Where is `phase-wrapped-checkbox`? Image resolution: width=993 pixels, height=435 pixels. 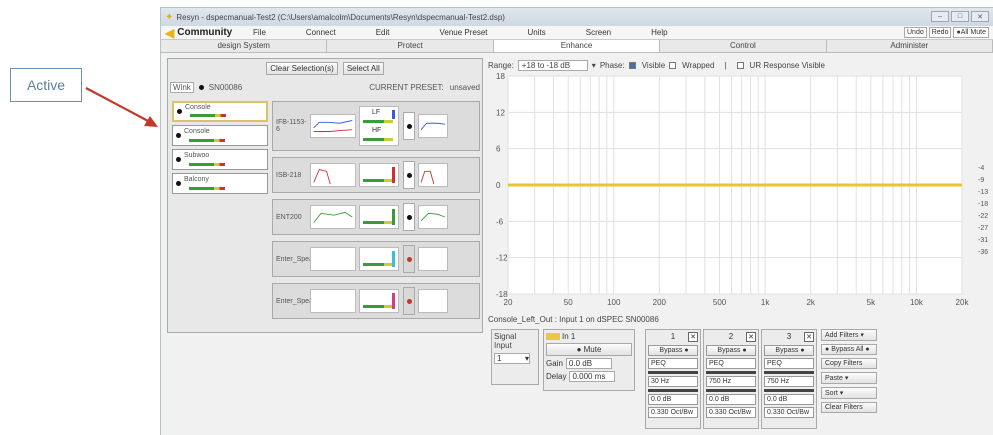 phase-wrapped-checkbox is located at coordinates (673, 65).